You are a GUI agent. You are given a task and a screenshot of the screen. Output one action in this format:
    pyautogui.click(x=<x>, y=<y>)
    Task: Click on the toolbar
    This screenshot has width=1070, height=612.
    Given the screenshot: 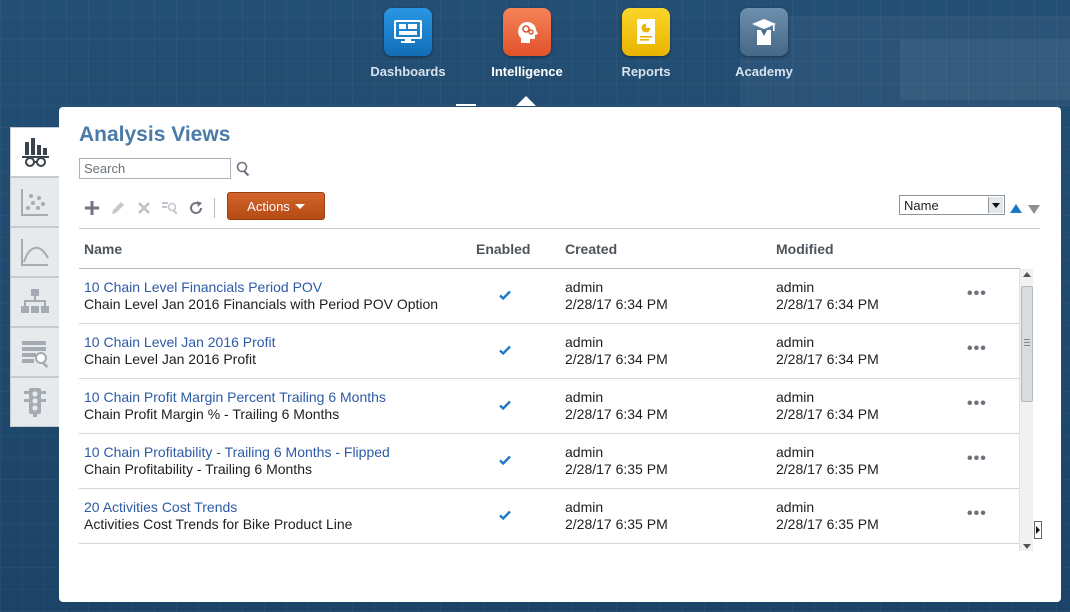 What is the action you would take?
    pyautogui.click(x=151, y=208)
    